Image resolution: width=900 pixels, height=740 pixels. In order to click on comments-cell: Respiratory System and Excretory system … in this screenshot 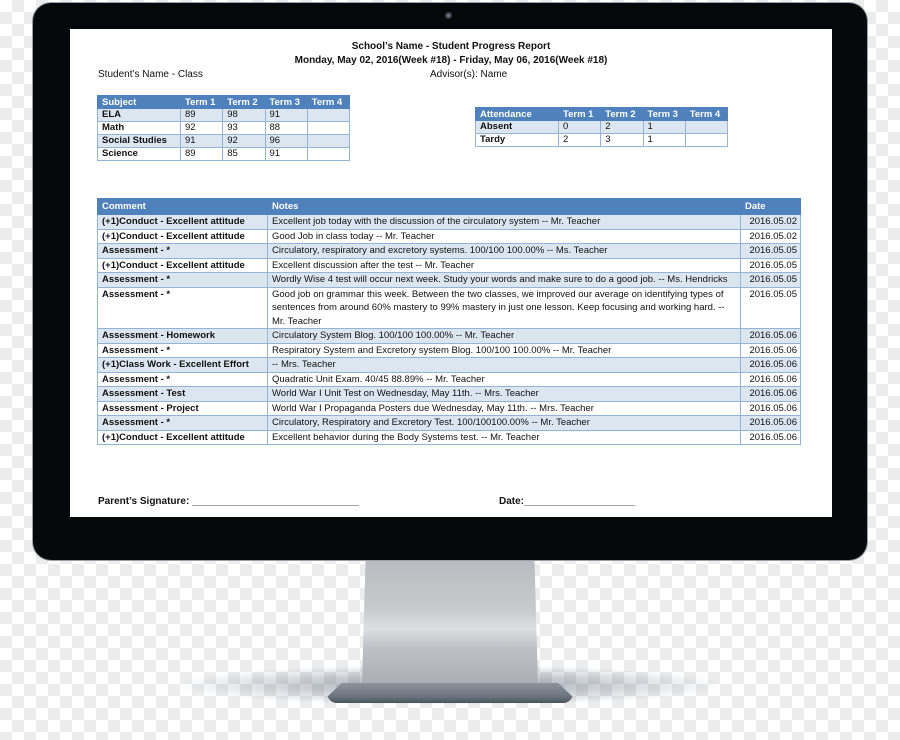, I will do `click(504, 350)`.